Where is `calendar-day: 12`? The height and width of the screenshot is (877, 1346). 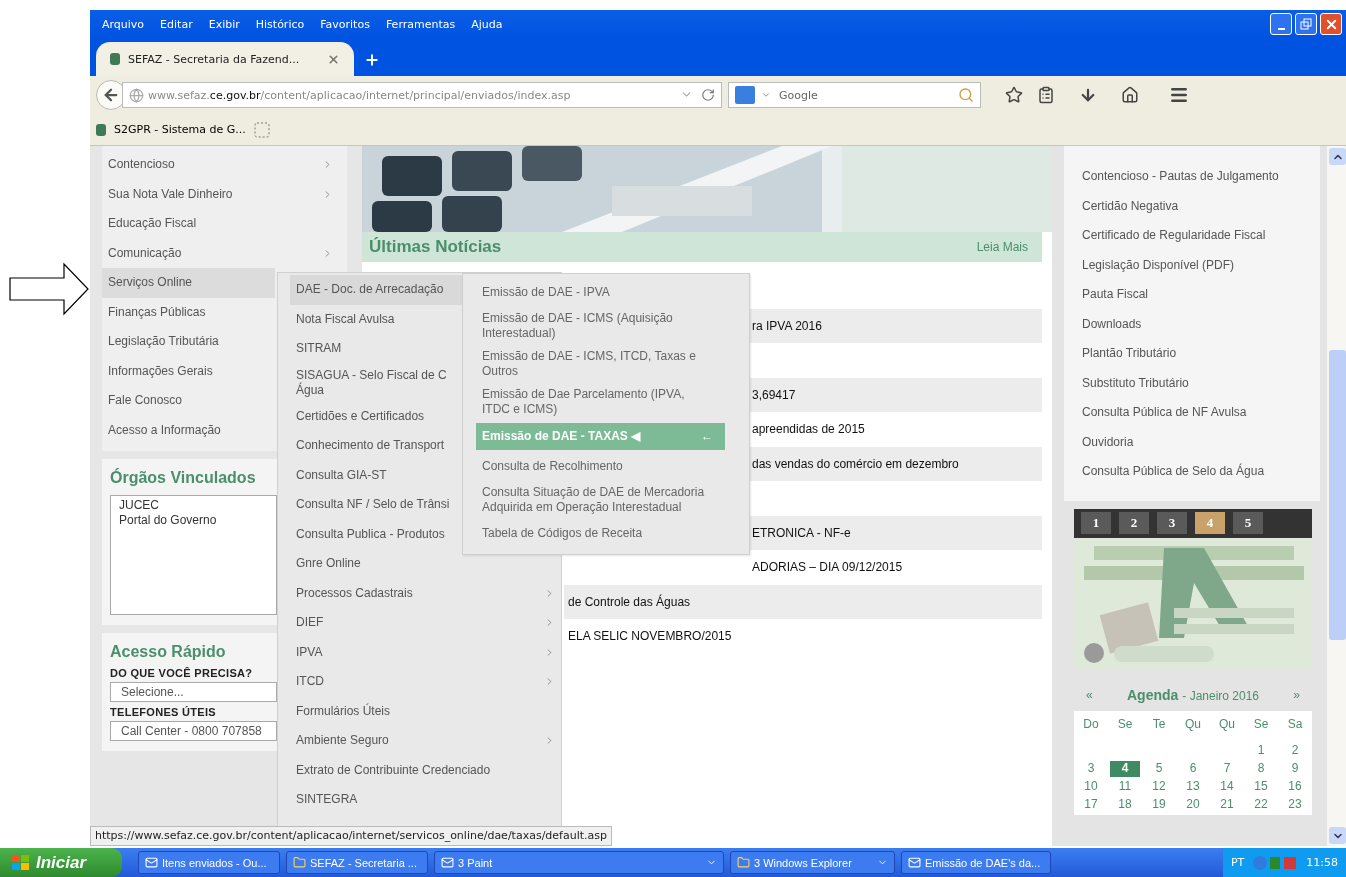 calendar-day: 12 is located at coordinates (1159, 786).